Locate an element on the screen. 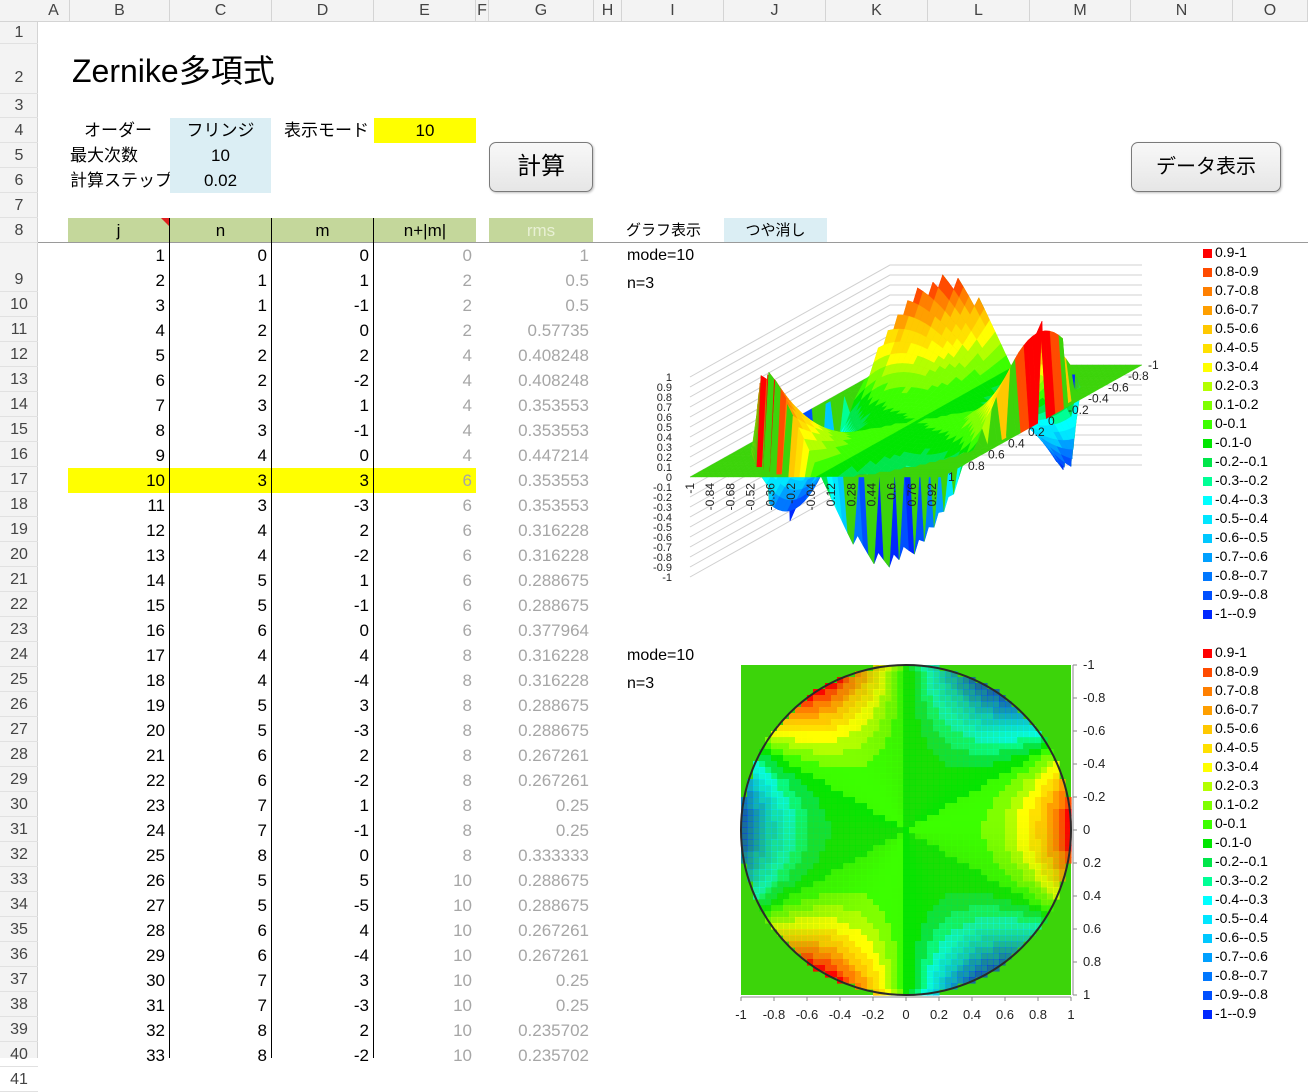  table-cell-rms: 0.57735 is located at coordinates (541, 330).